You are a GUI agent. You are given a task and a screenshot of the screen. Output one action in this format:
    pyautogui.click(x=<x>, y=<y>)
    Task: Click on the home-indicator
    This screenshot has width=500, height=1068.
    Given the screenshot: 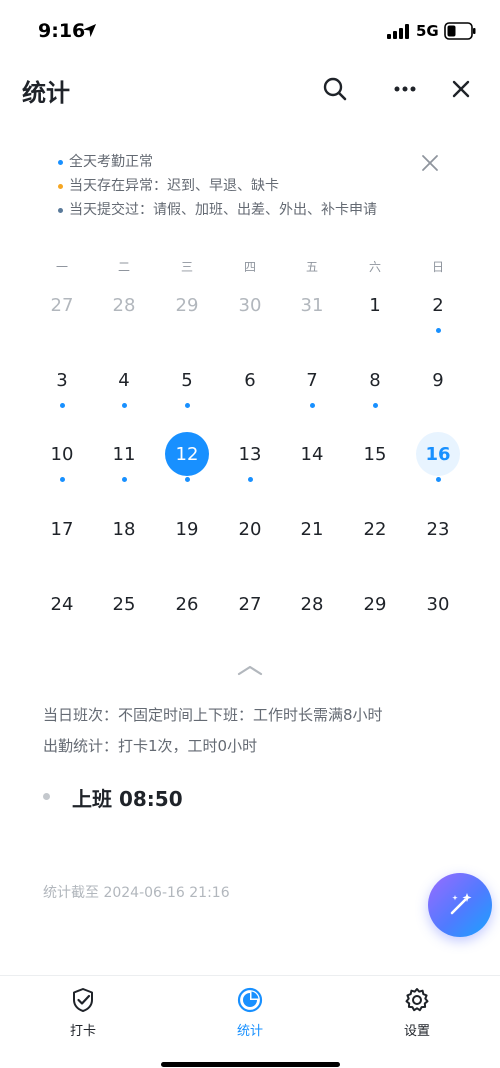 What is the action you would take?
    pyautogui.click(x=250, y=1064)
    